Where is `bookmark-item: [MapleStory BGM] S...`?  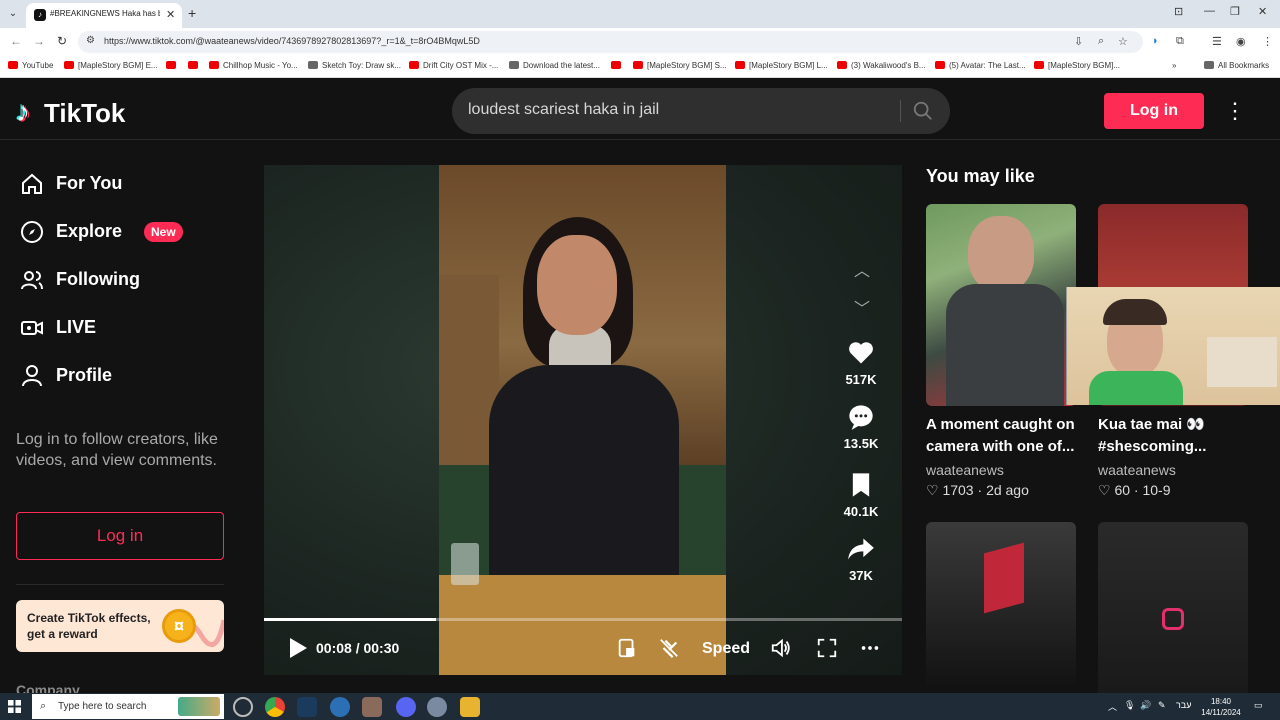 bookmark-item: [MapleStory BGM] S... is located at coordinates (680, 65).